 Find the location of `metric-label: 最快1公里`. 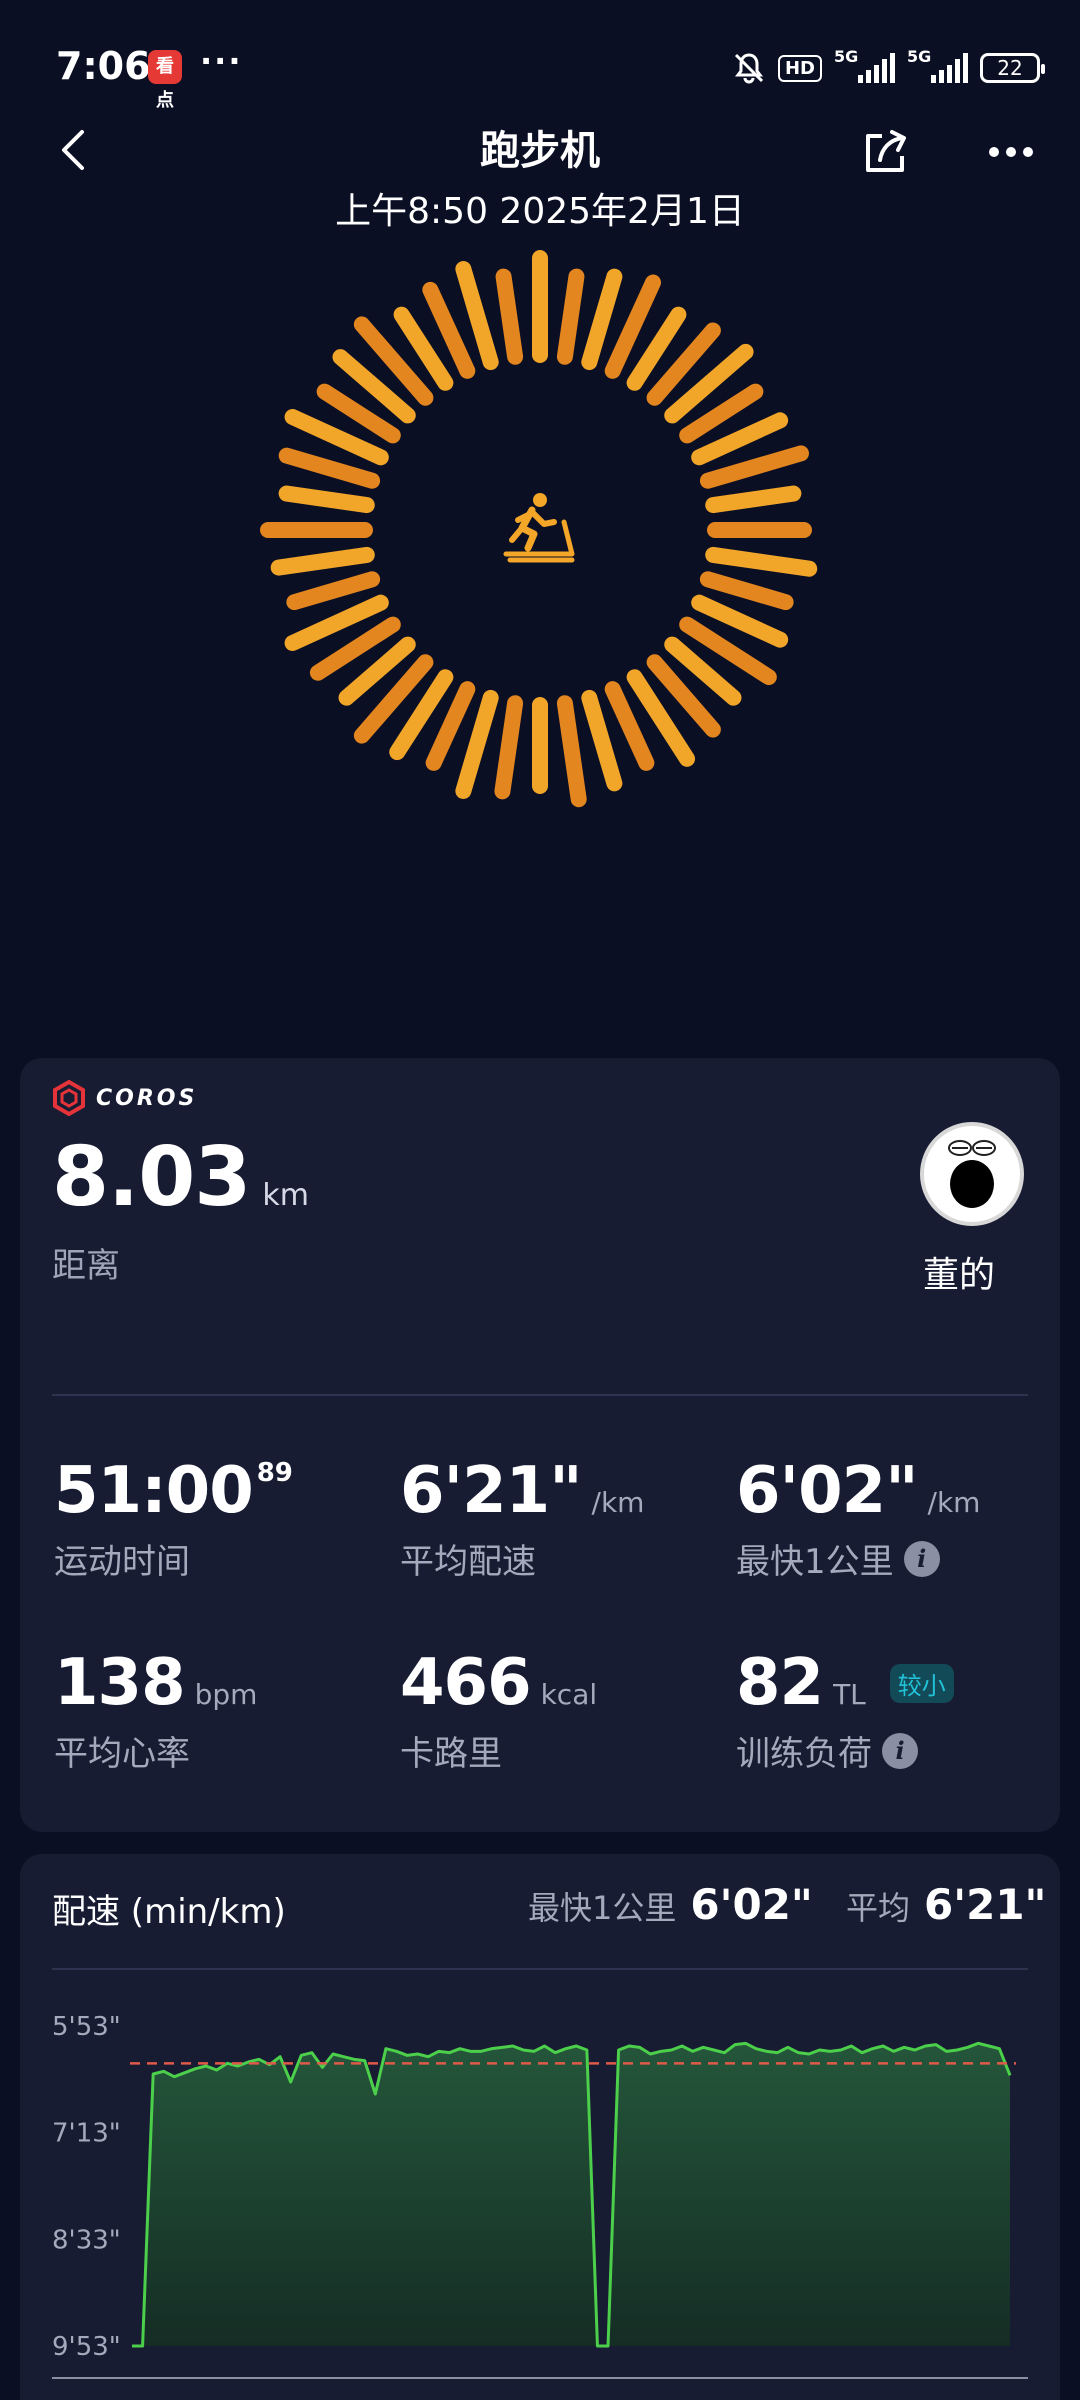

metric-label: 最快1公里 is located at coordinates (815, 1562).